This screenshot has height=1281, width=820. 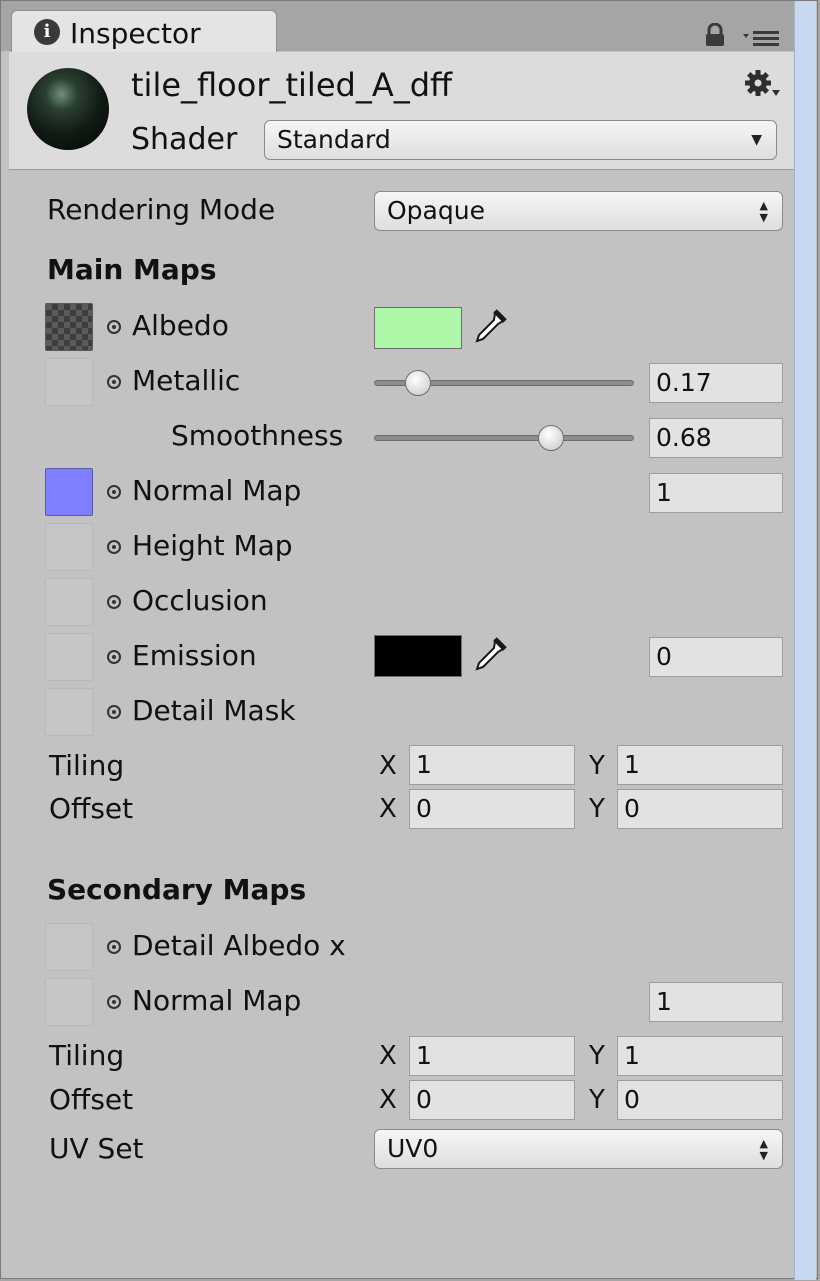 What do you see at coordinates (334, 139) in the screenshot?
I see `shader-value: Standard` at bounding box center [334, 139].